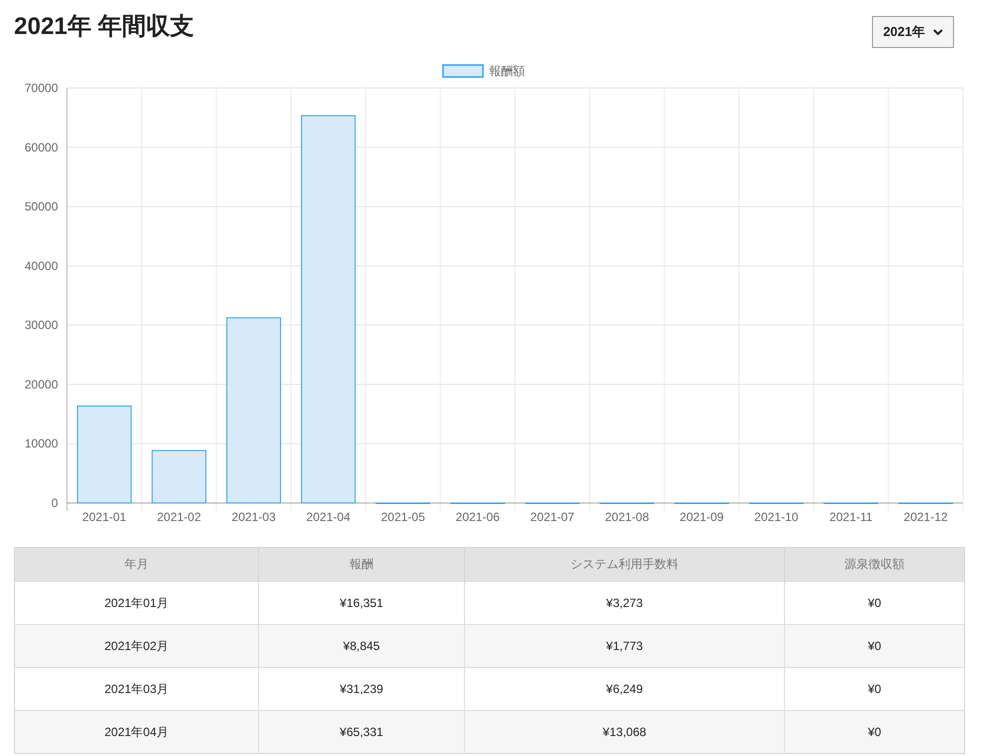  What do you see at coordinates (41, 325) in the screenshot?
I see `y-tick-label: 30000` at bounding box center [41, 325].